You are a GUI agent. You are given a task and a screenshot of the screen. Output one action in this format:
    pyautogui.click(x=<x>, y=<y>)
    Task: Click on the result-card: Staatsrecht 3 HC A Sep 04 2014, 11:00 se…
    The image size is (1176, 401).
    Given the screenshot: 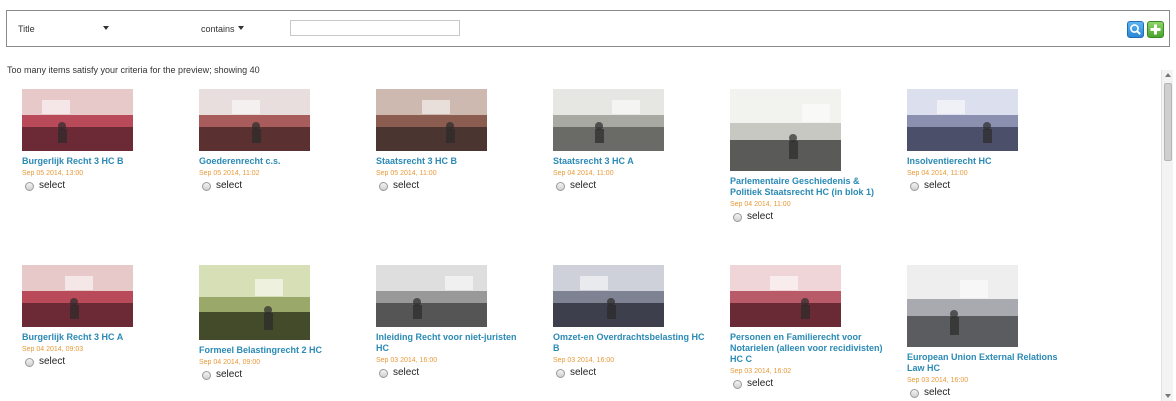 What is the action you would take?
    pyautogui.click(x=633, y=140)
    